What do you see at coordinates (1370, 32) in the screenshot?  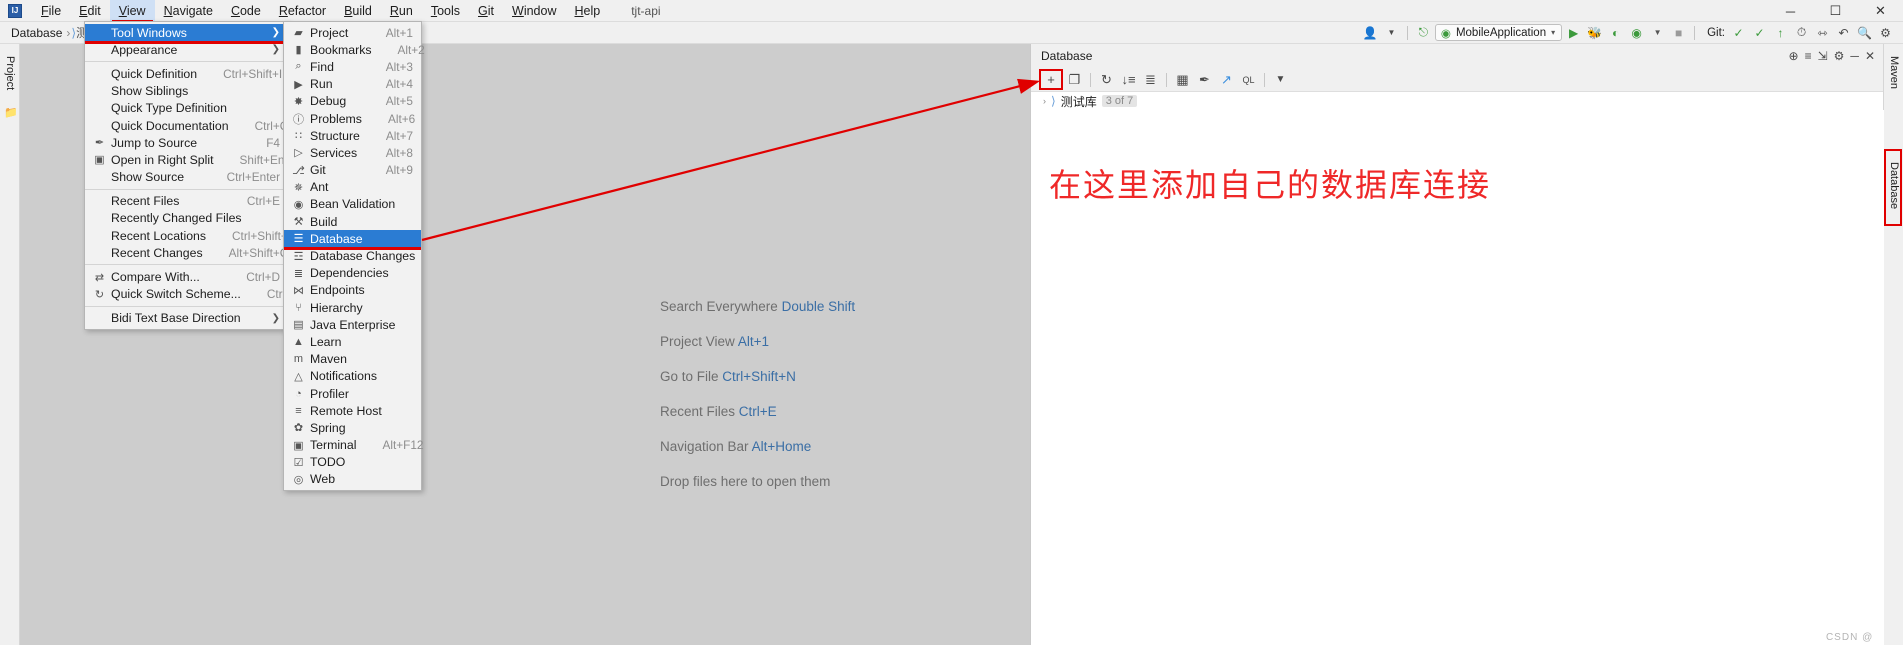 I see `user-icon: 👤` at bounding box center [1370, 32].